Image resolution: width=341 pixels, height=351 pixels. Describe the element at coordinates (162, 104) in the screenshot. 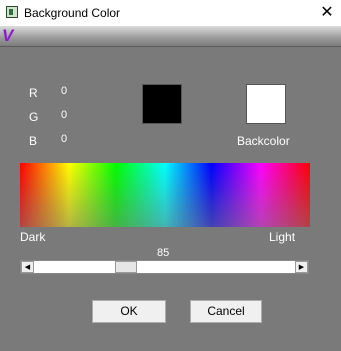

I see `current-color-swatch` at that location.